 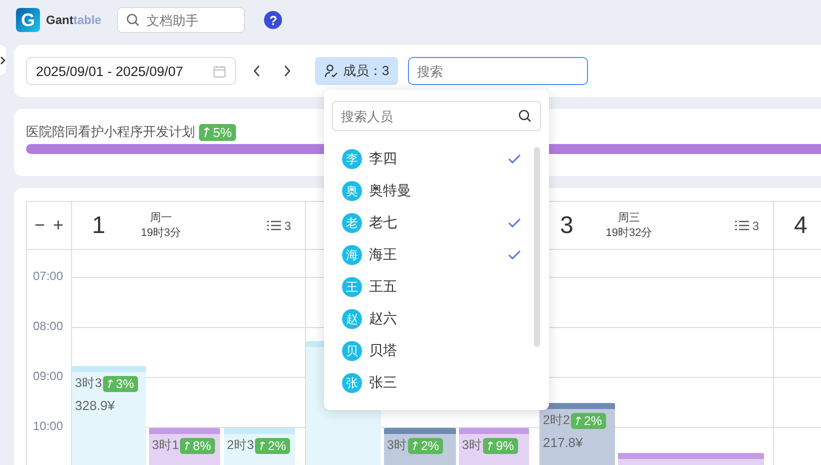 What do you see at coordinates (352, 223) in the screenshot?
I see `avatar-icon: 老` at bounding box center [352, 223].